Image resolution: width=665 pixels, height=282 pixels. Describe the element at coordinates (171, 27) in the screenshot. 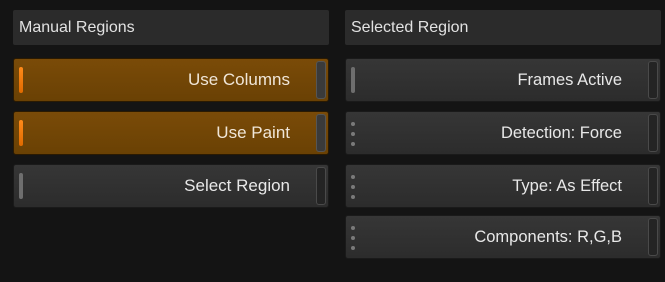

I see `manual-regions-header: Manual Regions` at that location.